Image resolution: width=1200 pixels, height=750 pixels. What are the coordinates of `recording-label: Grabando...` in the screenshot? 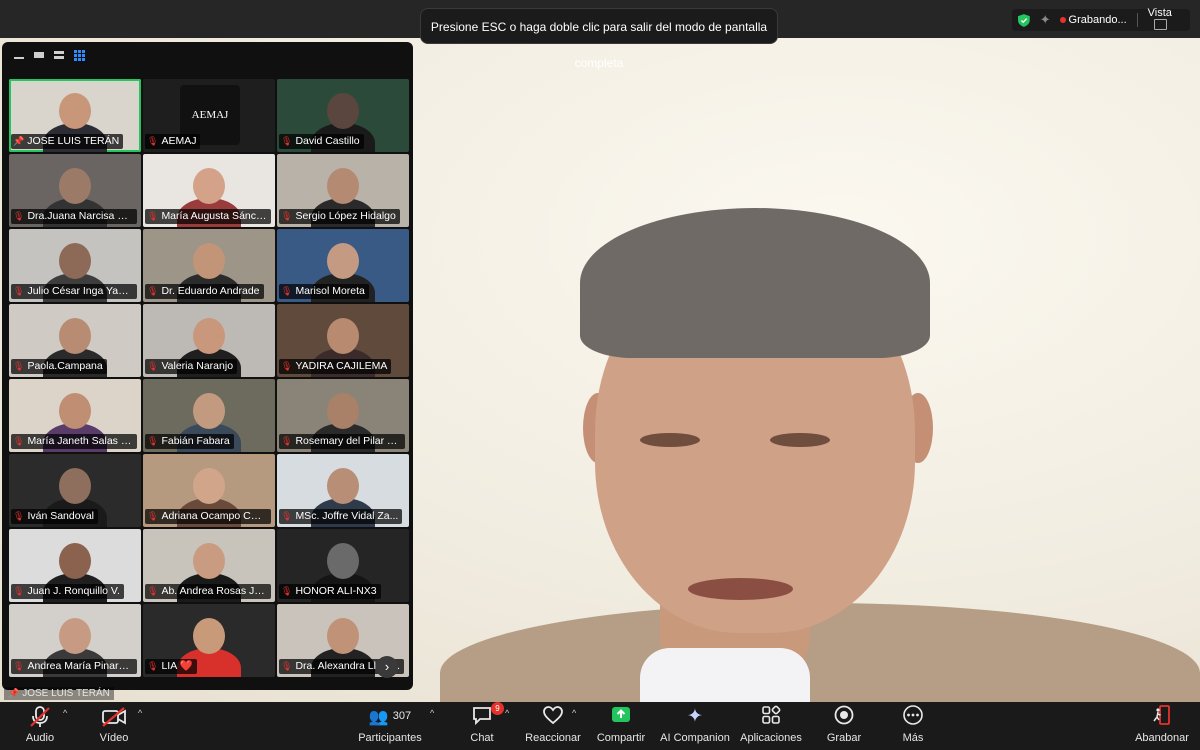 It's located at (1098, 20).